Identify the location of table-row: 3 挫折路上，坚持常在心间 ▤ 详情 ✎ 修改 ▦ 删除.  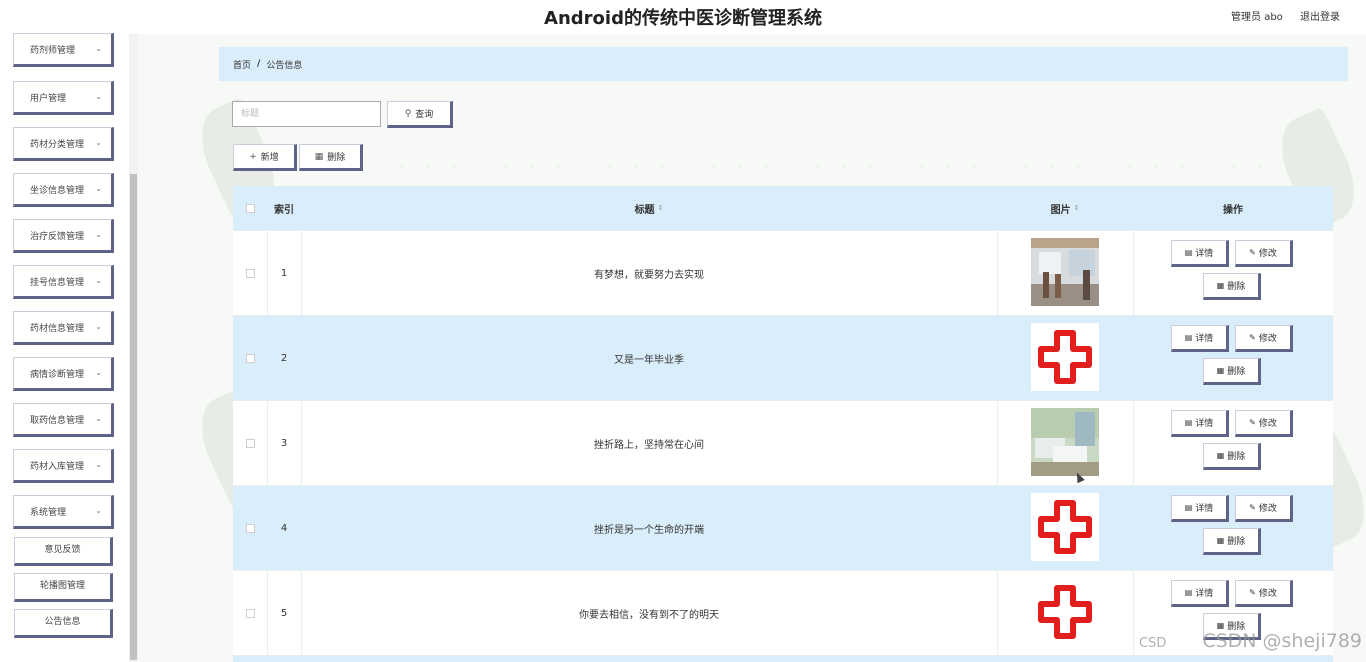
(783, 443).